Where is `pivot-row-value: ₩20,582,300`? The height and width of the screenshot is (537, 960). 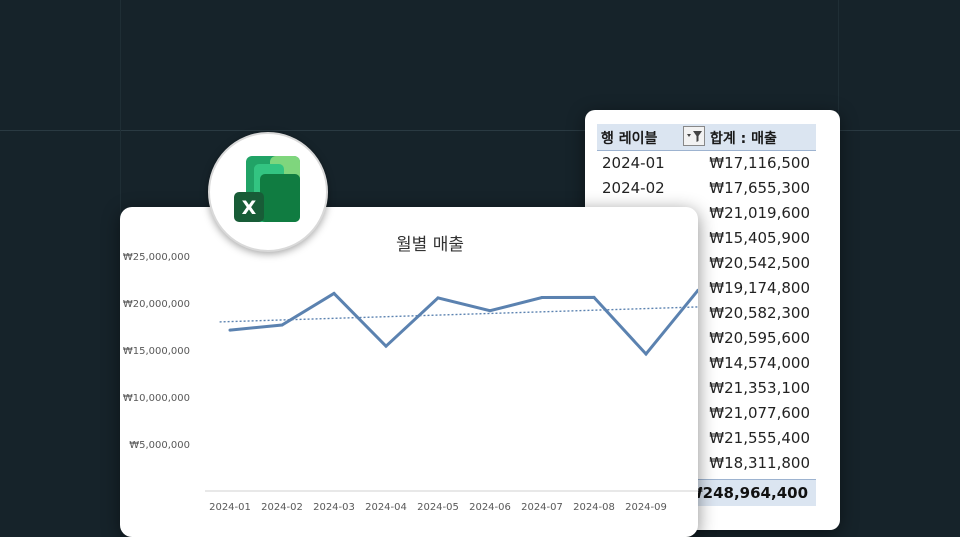 pivot-row-value: ₩20,582,300 is located at coordinates (759, 313).